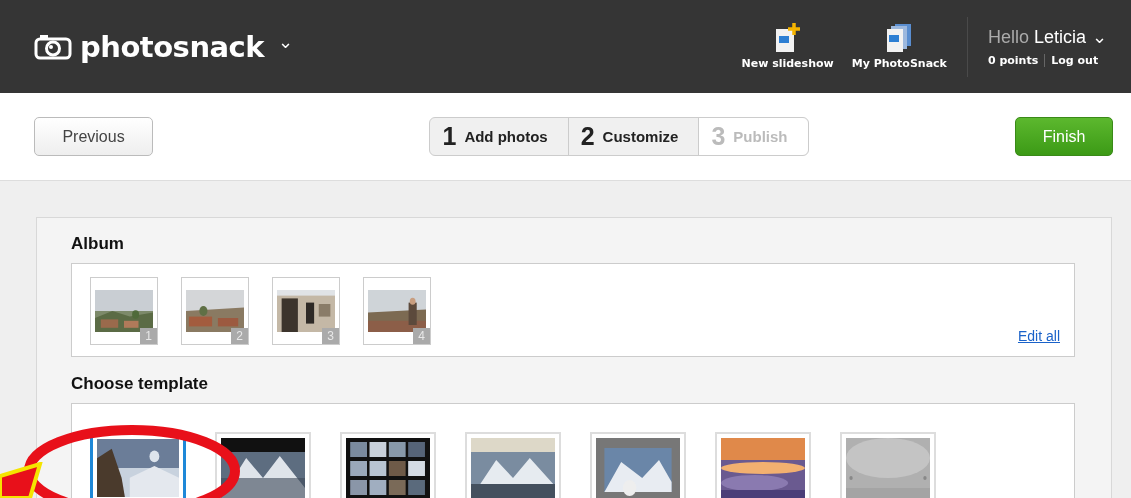 The width and height of the screenshot is (1131, 498). I want to click on photo-number: 1, so click(148, 336).